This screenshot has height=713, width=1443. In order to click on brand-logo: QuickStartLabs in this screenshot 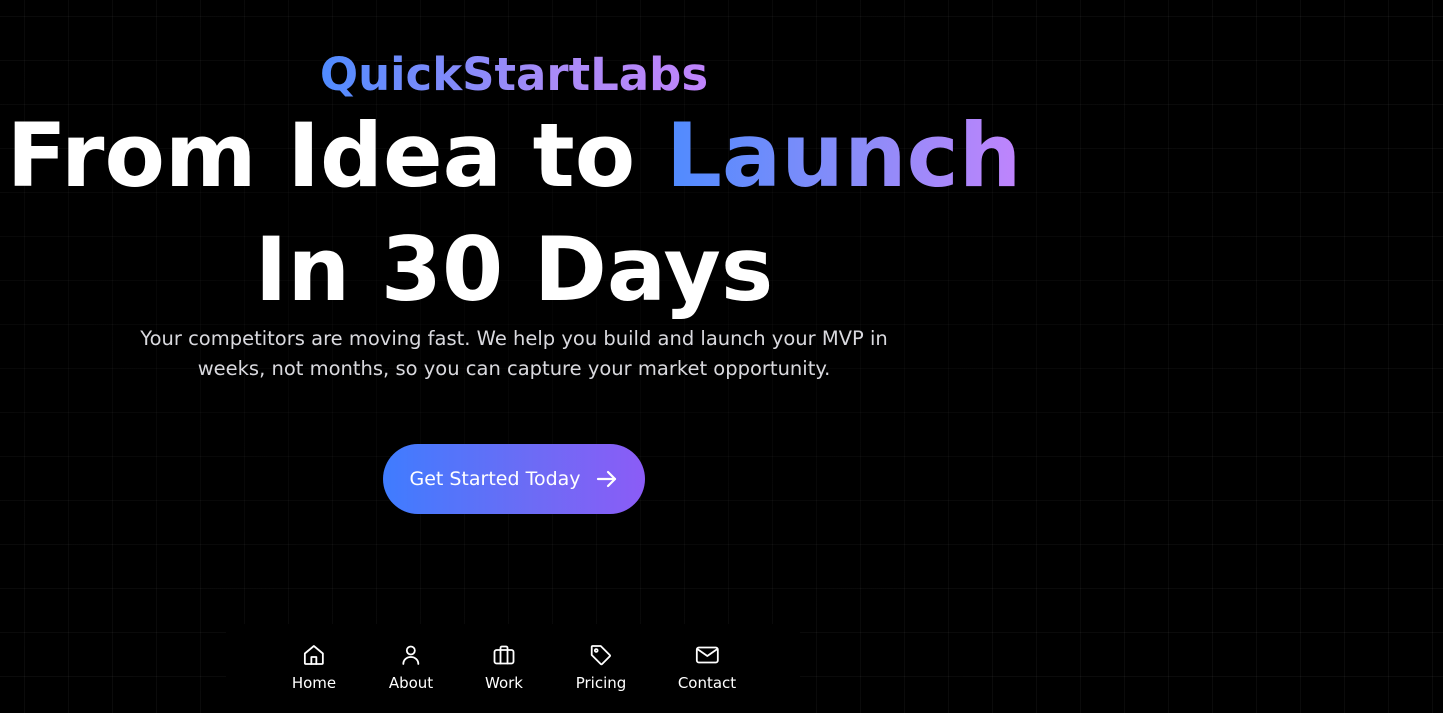, I will do `click(514, 75)`.